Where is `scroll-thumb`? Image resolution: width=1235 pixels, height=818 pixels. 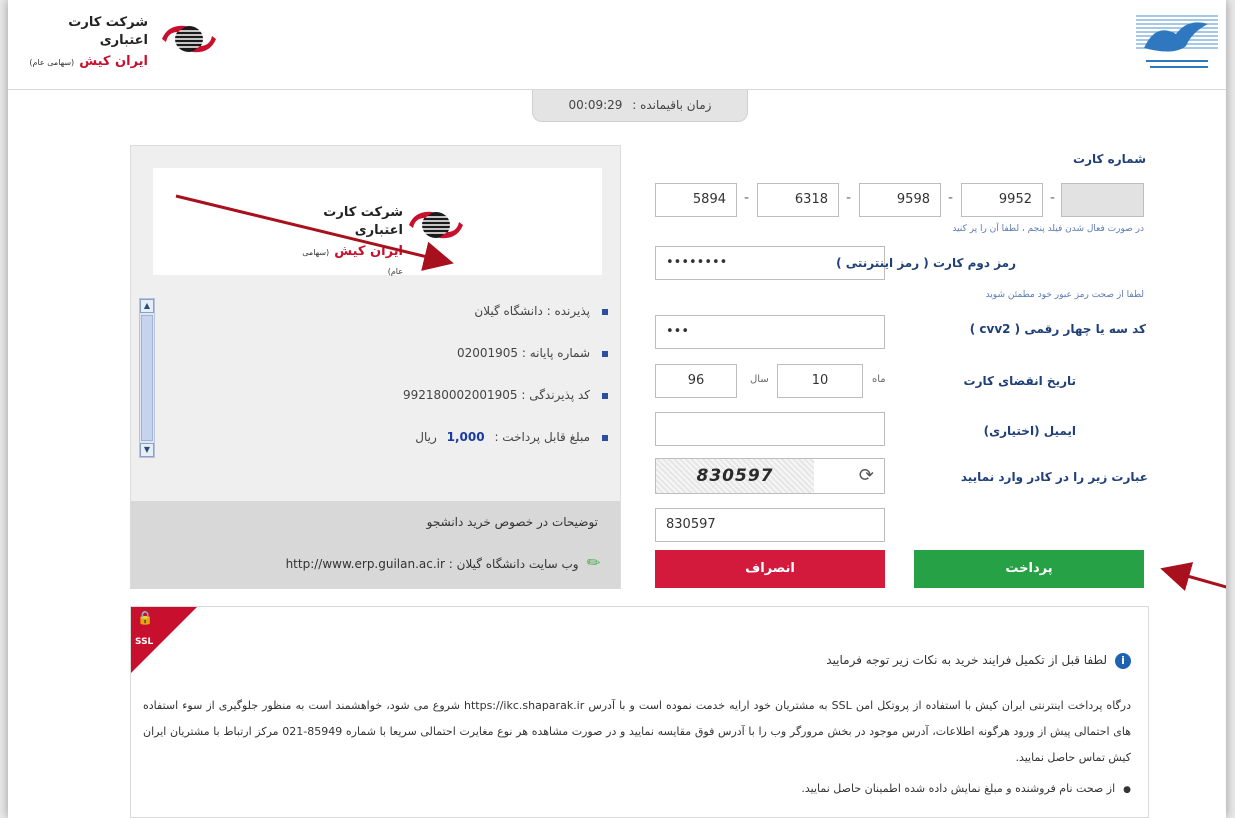
scroll-thumb is located at coordinates (147, 378).